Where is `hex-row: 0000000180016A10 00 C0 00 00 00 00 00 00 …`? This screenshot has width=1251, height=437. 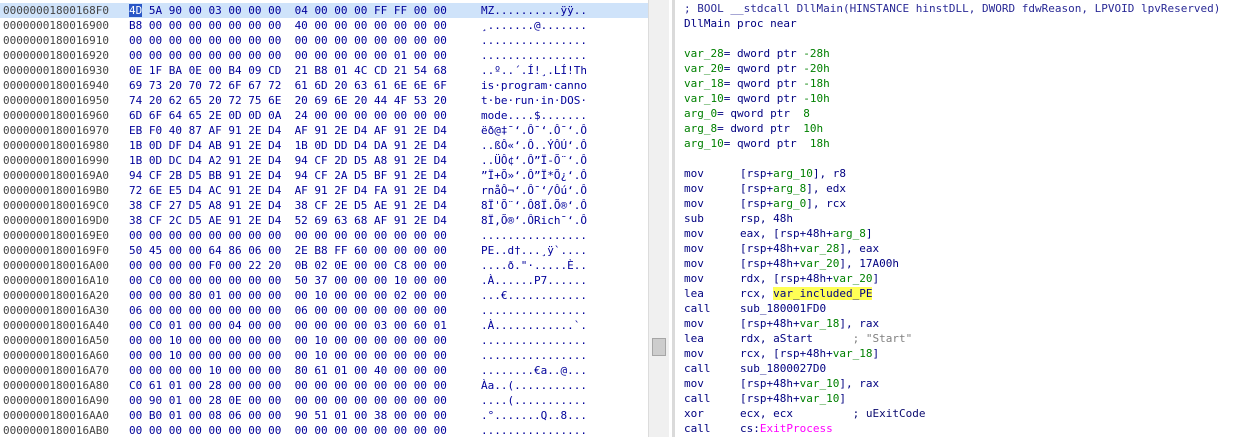
hex-row: 0000000180016A10 00 C0 00 00 00 00 00 00 … is located at coordinates (324, 280).